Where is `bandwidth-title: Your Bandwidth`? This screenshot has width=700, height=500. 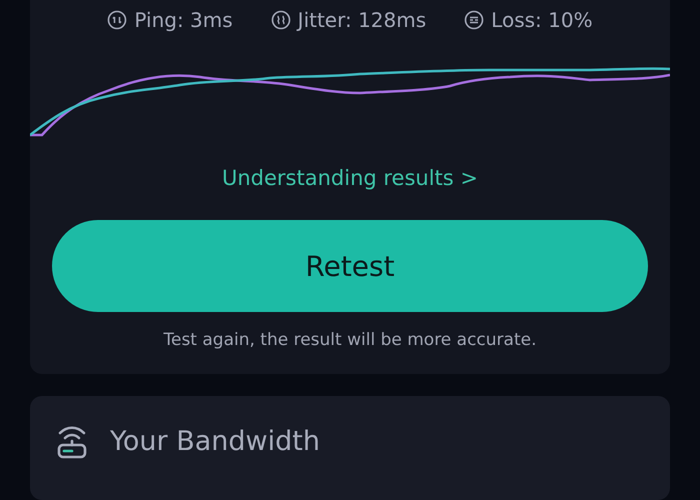 bandwidth-title: Your Bandwidth is located at coordinates (215, 442).